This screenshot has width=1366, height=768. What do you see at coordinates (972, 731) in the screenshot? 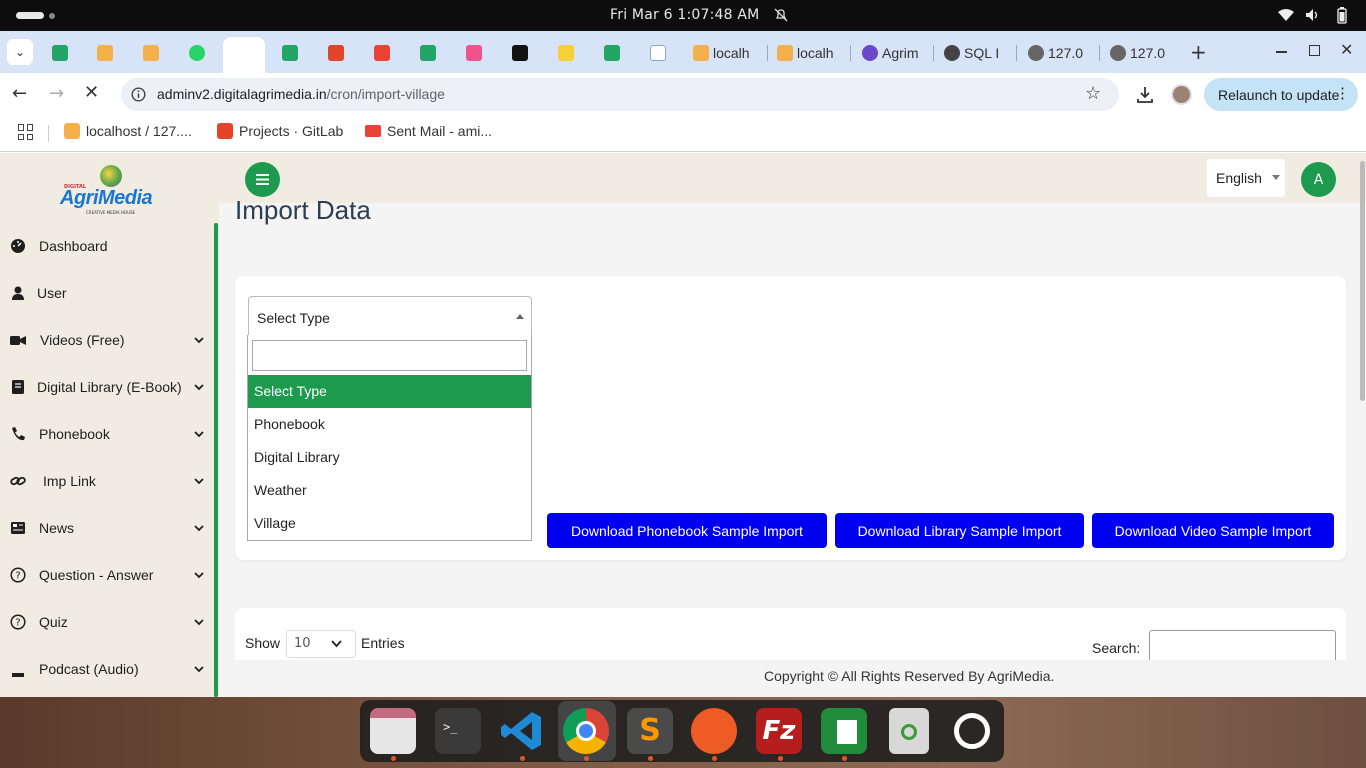
I see `ubuntu-icon` at bounding box center [972, 731].